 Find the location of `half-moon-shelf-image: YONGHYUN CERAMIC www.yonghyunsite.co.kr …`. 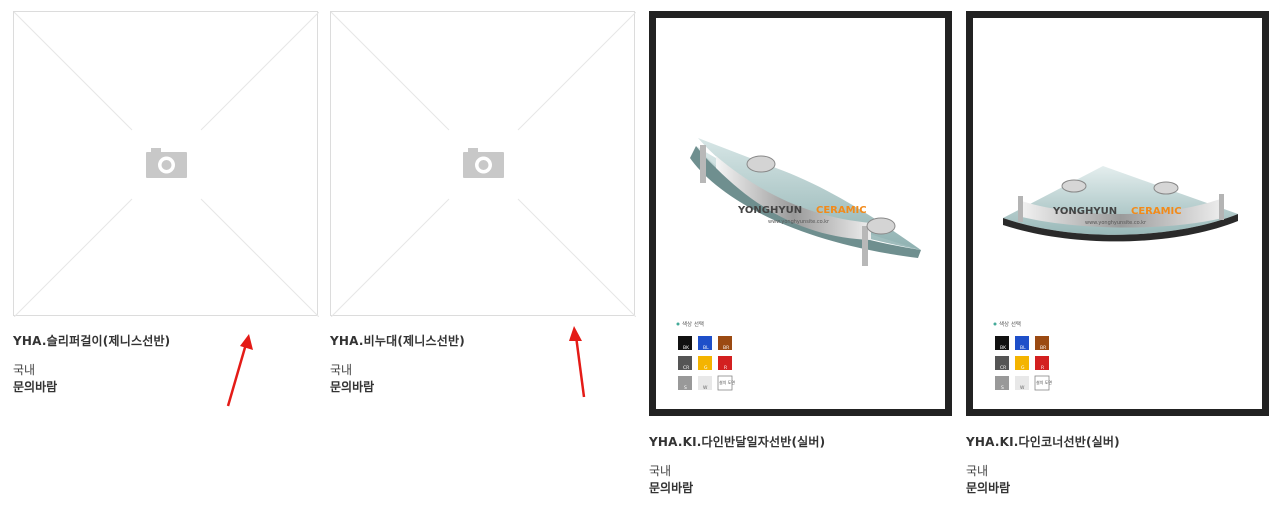

half-moon-shelf-image: YONGHYUN CERAMIC www.yonghyunsite.co.kr … is located at coordinates (798, 264).